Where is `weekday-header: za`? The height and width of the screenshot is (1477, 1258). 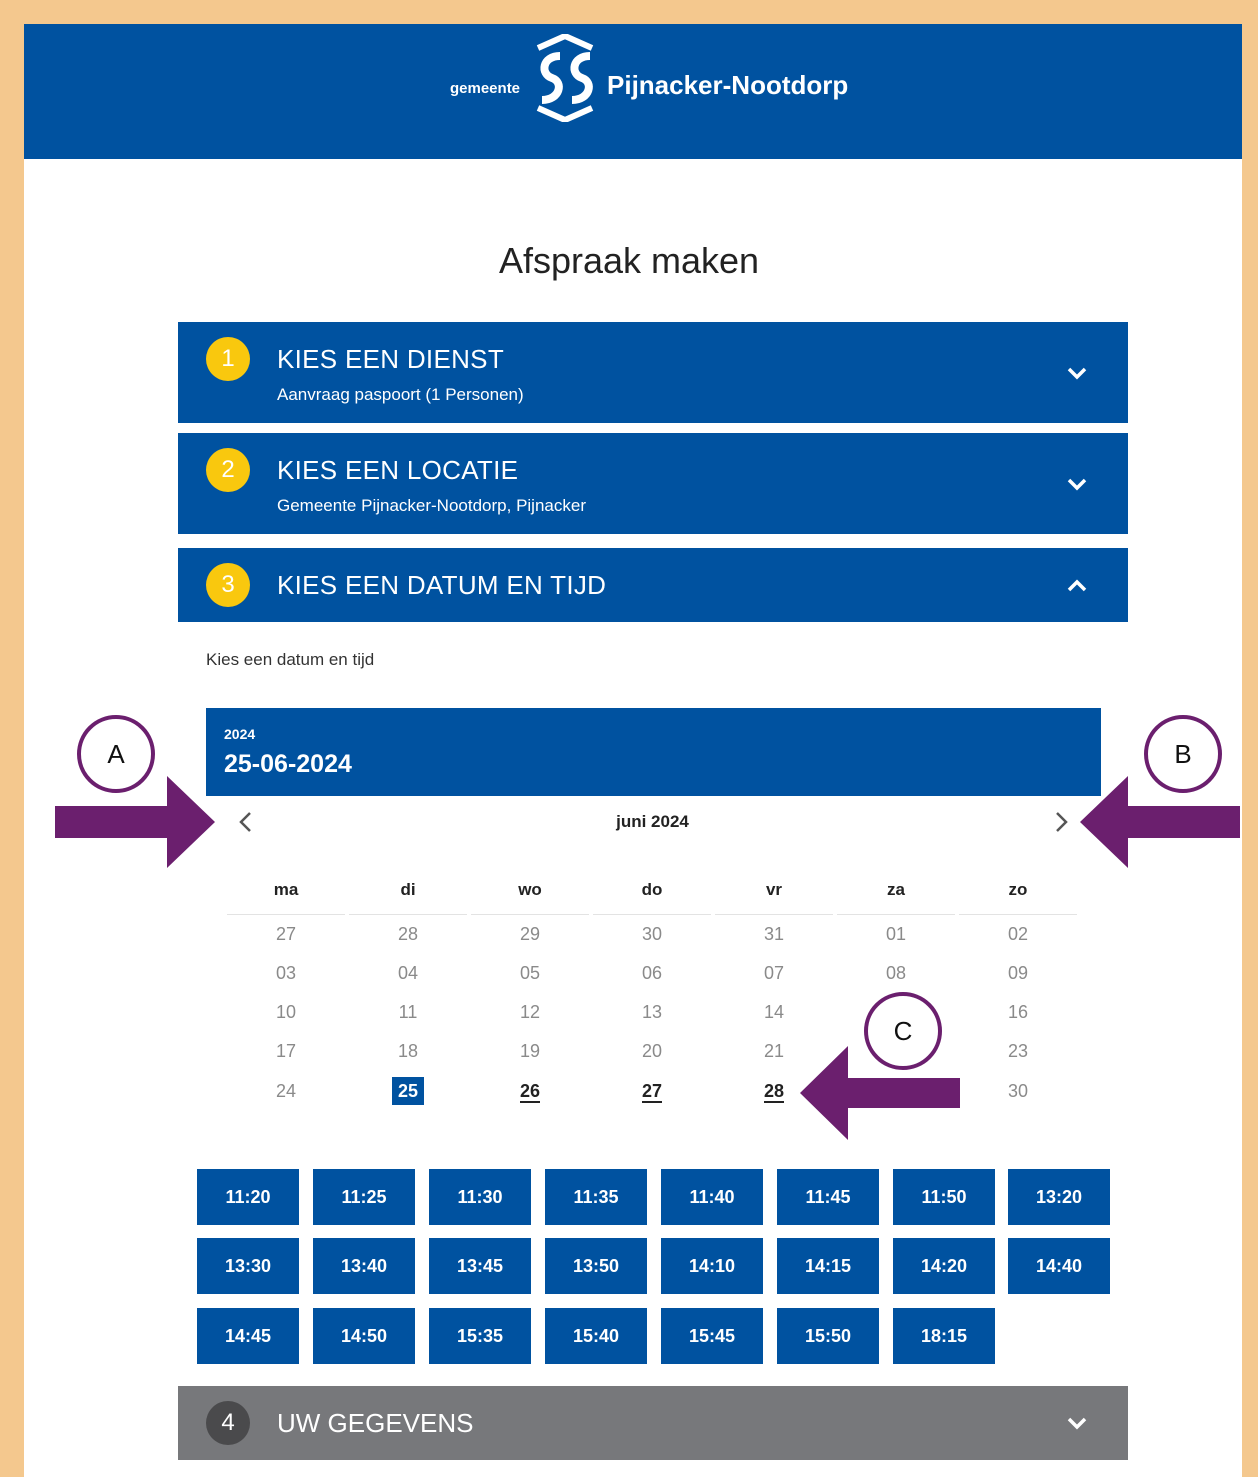
weekday-header: za is located at coordinates (896, 897).